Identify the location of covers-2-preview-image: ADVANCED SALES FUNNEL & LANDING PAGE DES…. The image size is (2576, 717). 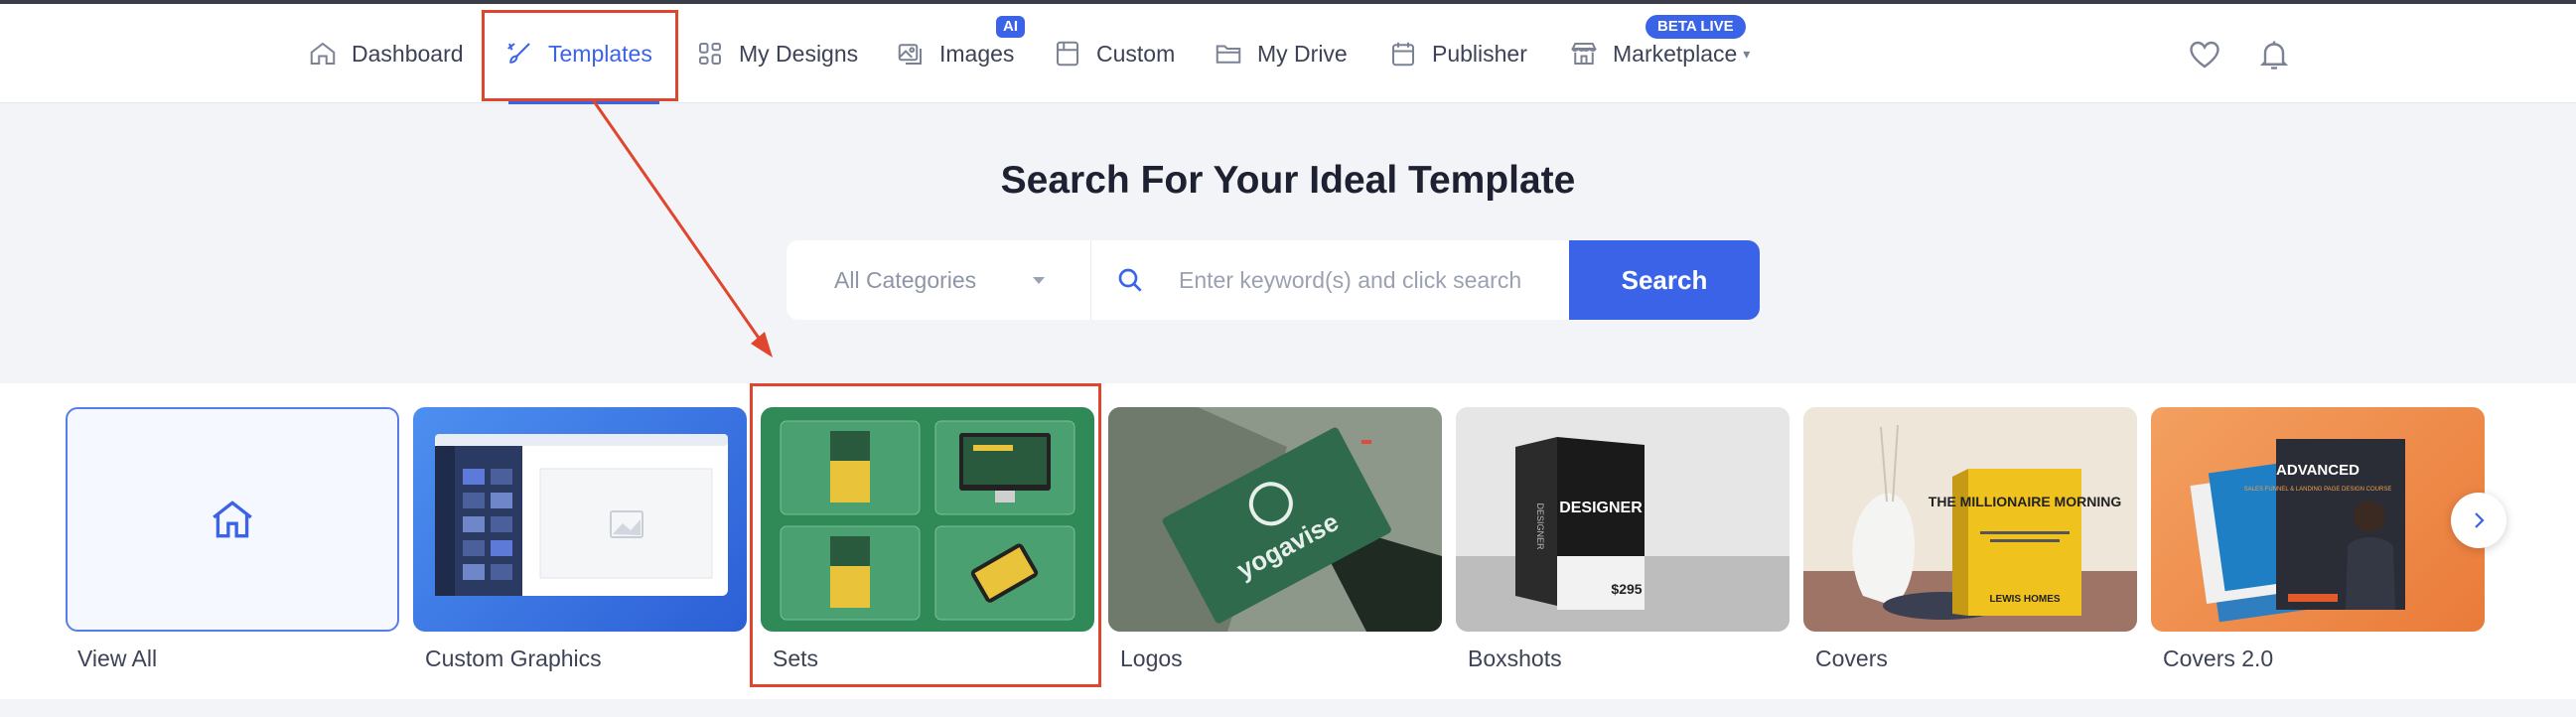
(2297, 531).